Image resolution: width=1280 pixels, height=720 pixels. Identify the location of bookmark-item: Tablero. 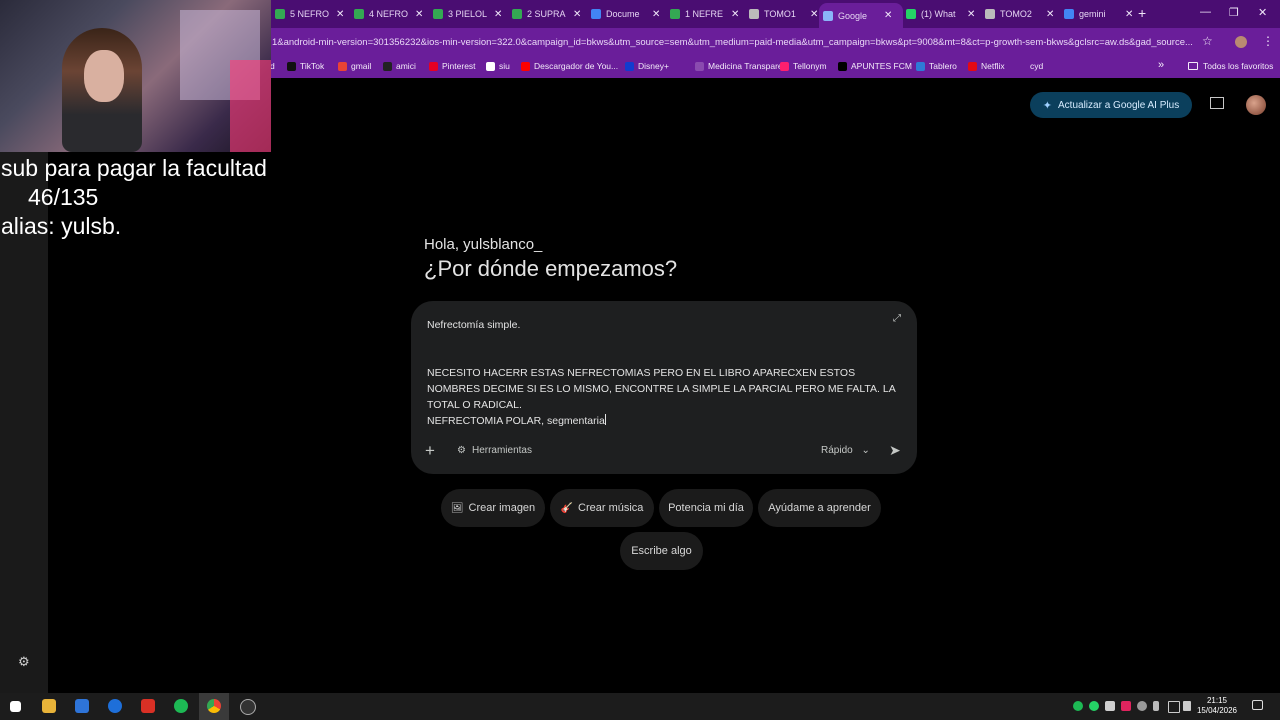
(936, 66).